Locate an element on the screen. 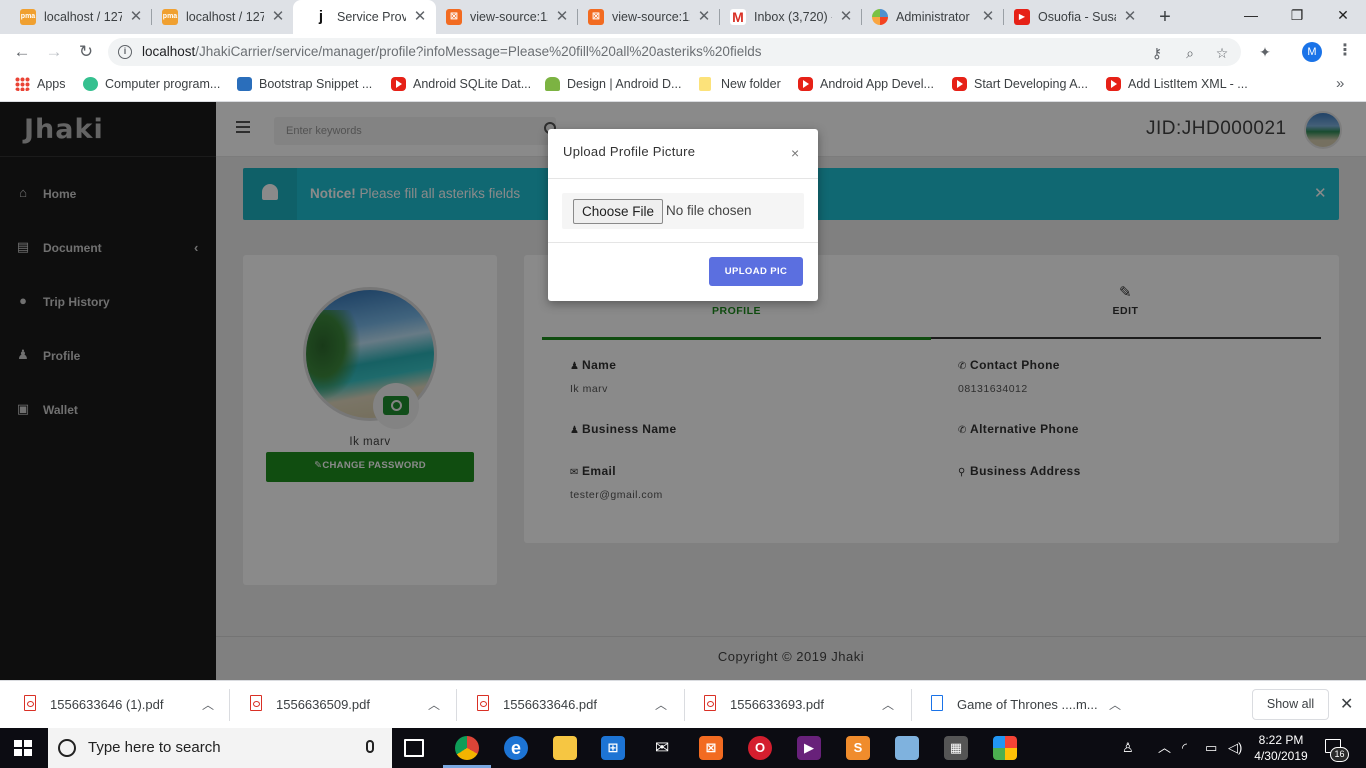 The image size is (1366, 768). taskbar-search-input: Type here to search is located at coordinates (220, 748).